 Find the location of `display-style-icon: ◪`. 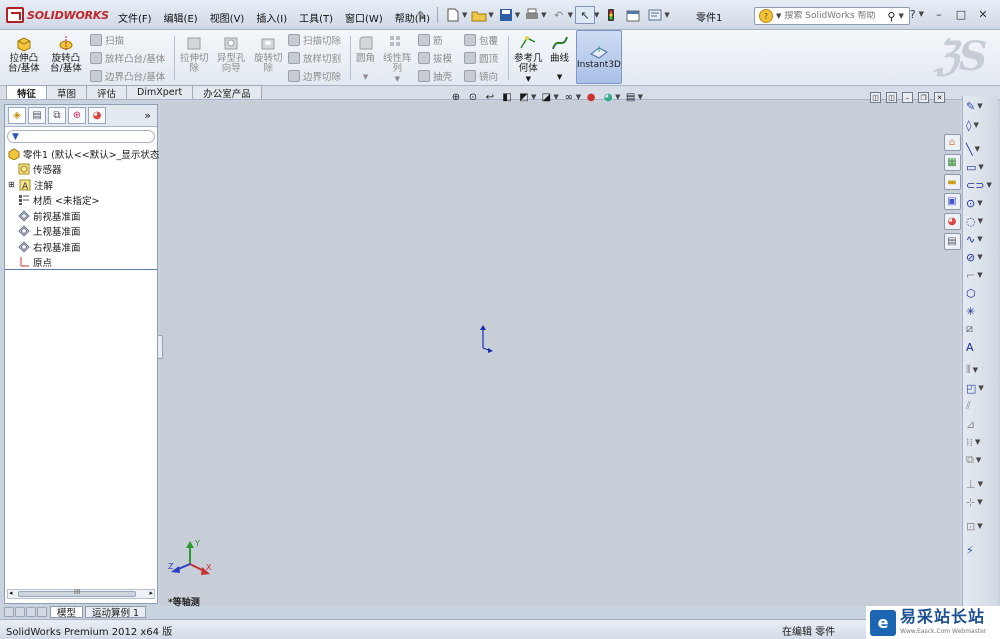

display-style-icon: ◪ is located at coordinates (546, 97).